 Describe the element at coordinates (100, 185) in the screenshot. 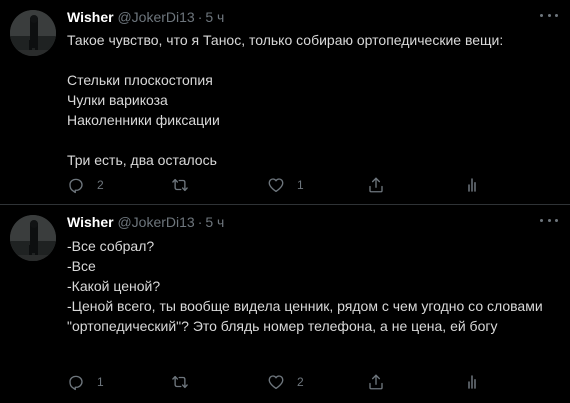

I see `reply-count: 2` at that location.